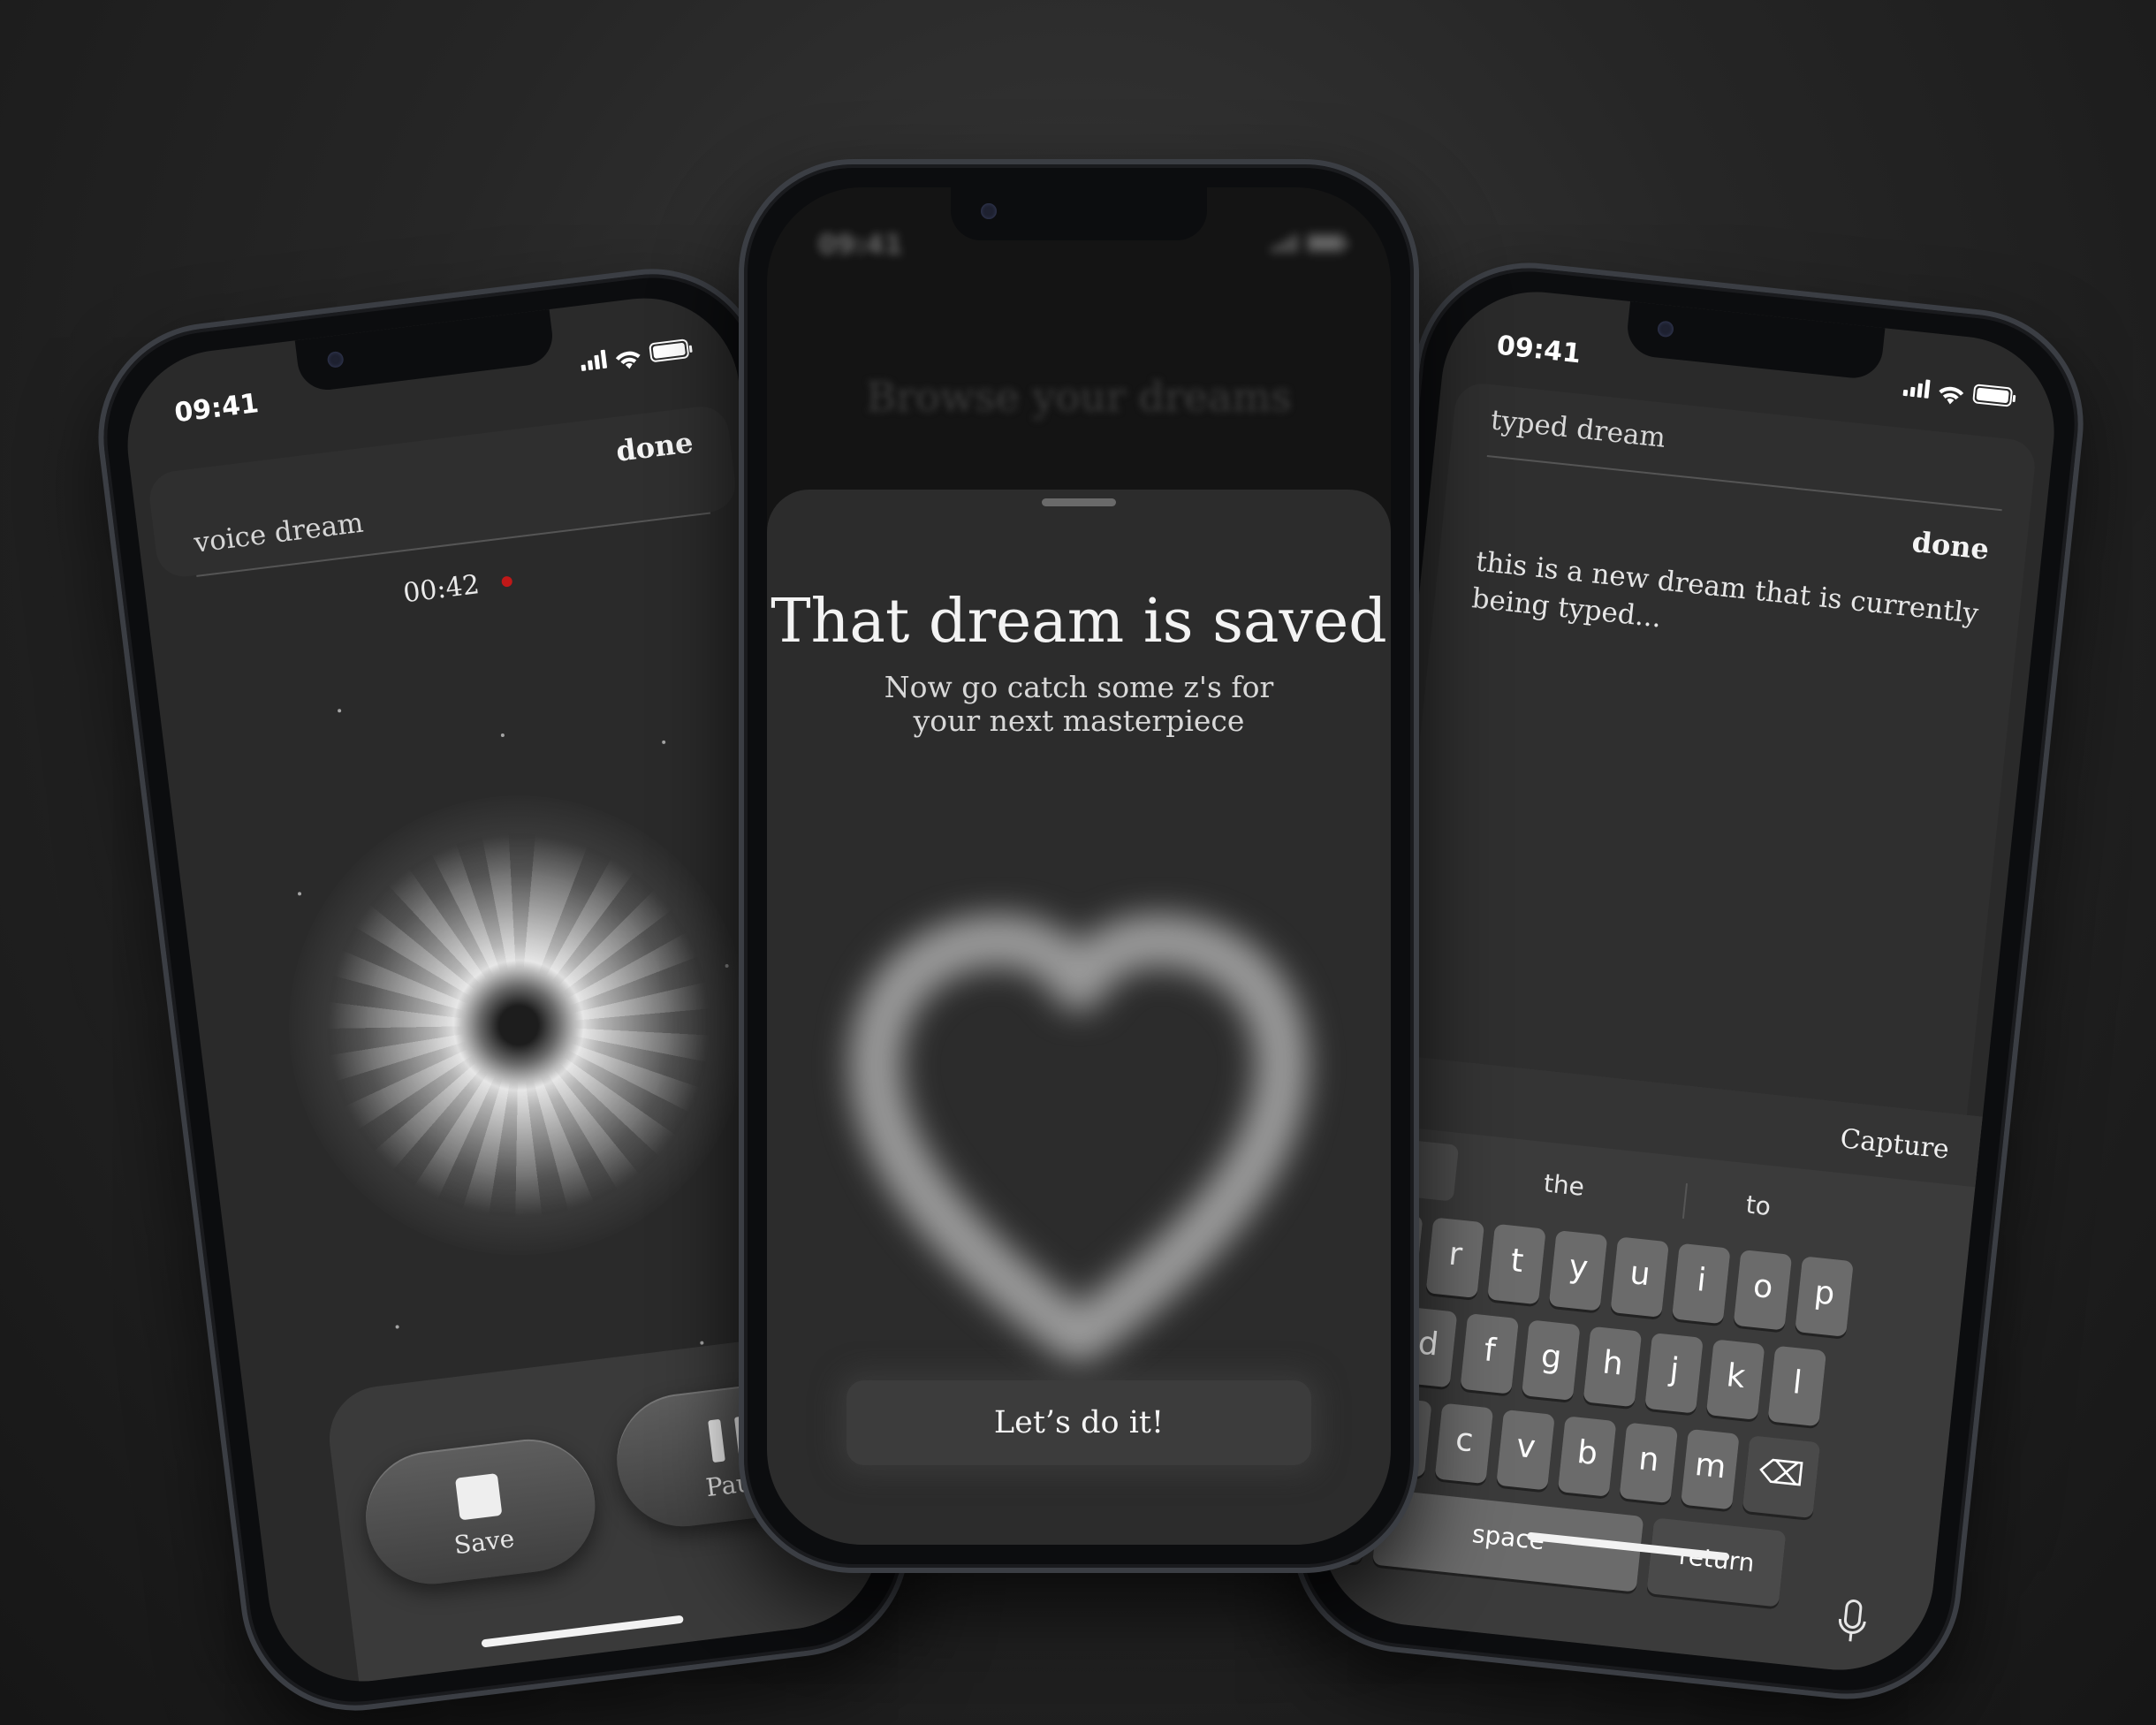 This screenshot has height=1725, width=2156. What do you see at coordinates (1079, 397) in the screenshot?
I see `background-title: Browse your dreams` at bounding box center [1079, 397].